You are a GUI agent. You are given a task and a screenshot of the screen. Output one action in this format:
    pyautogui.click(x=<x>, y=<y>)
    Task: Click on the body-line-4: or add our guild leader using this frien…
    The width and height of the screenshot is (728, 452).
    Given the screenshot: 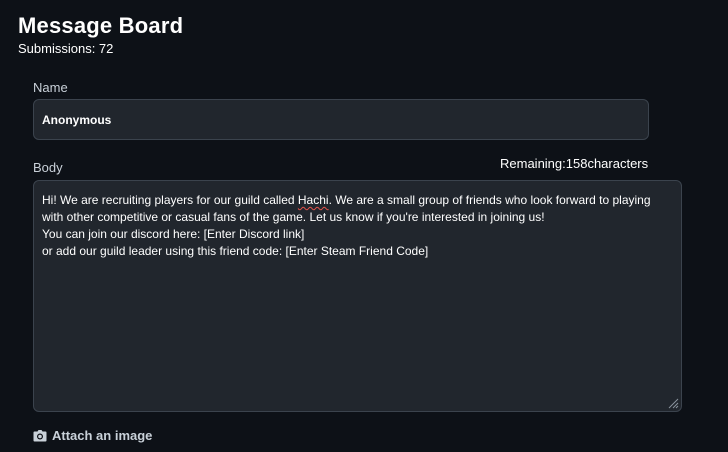 What is the action you would take?
    pyautogui.click(x=235, y=251)
    